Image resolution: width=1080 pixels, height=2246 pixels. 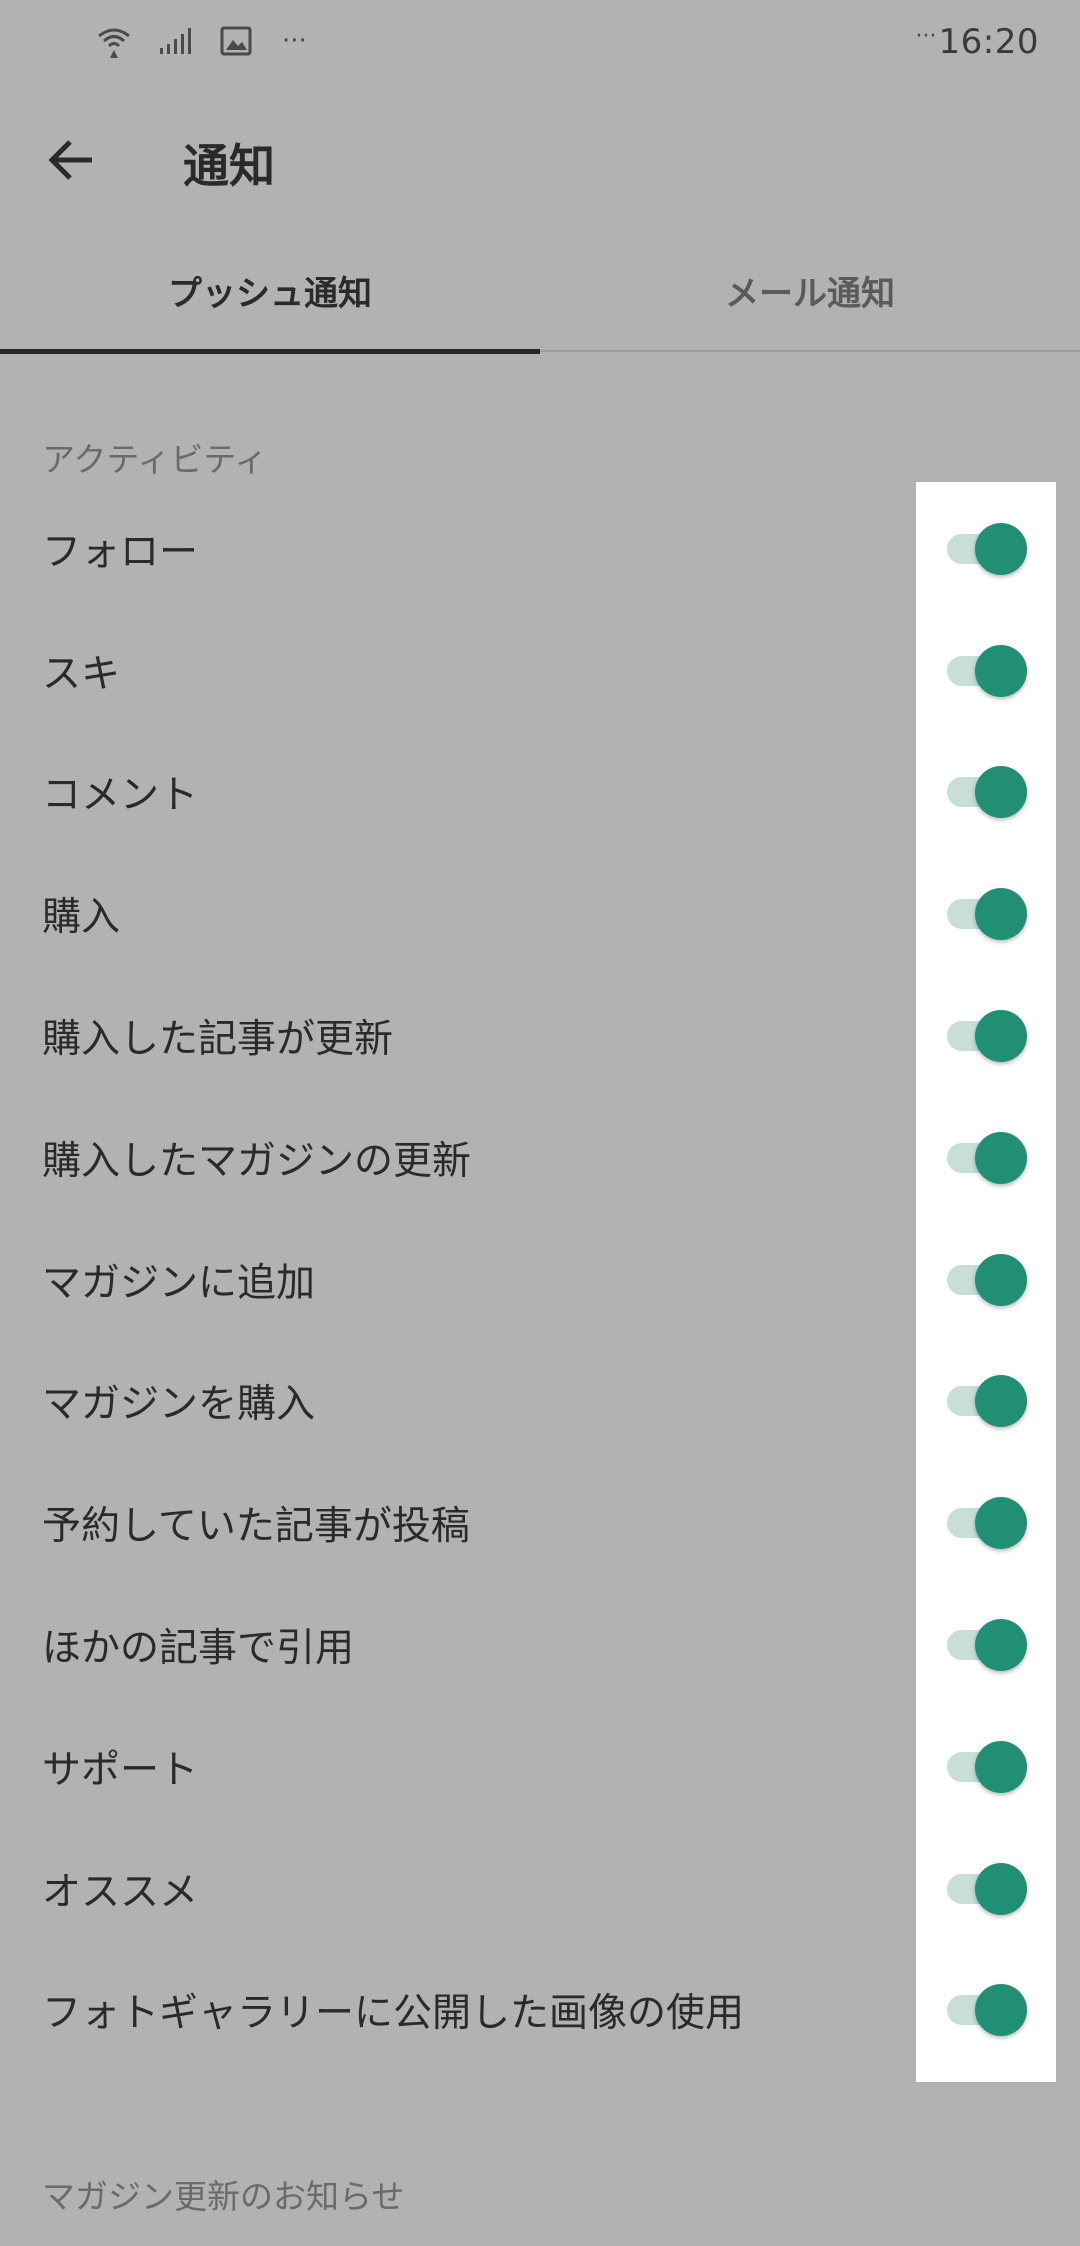 I want to click on toggle-switch-purchased-magazine-updated, so click(x=989, y=1158).